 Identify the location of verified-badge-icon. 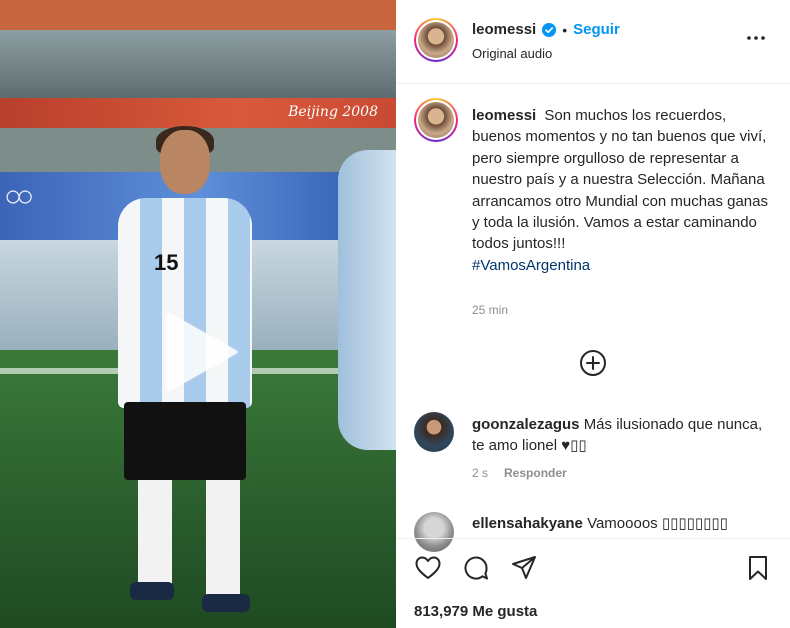
(549, 29).